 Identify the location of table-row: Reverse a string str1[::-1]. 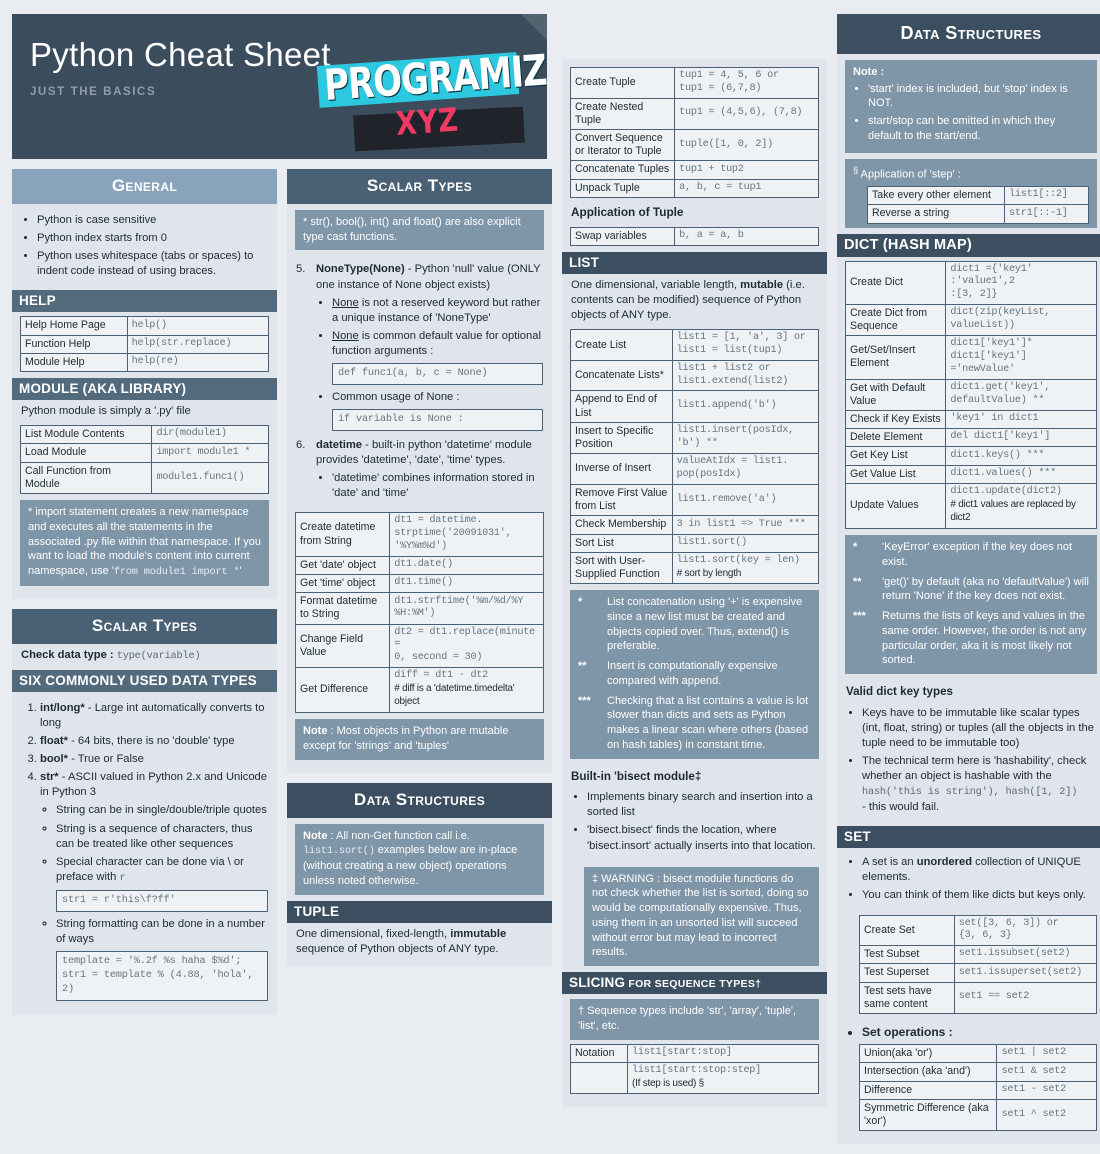
(977, 214).